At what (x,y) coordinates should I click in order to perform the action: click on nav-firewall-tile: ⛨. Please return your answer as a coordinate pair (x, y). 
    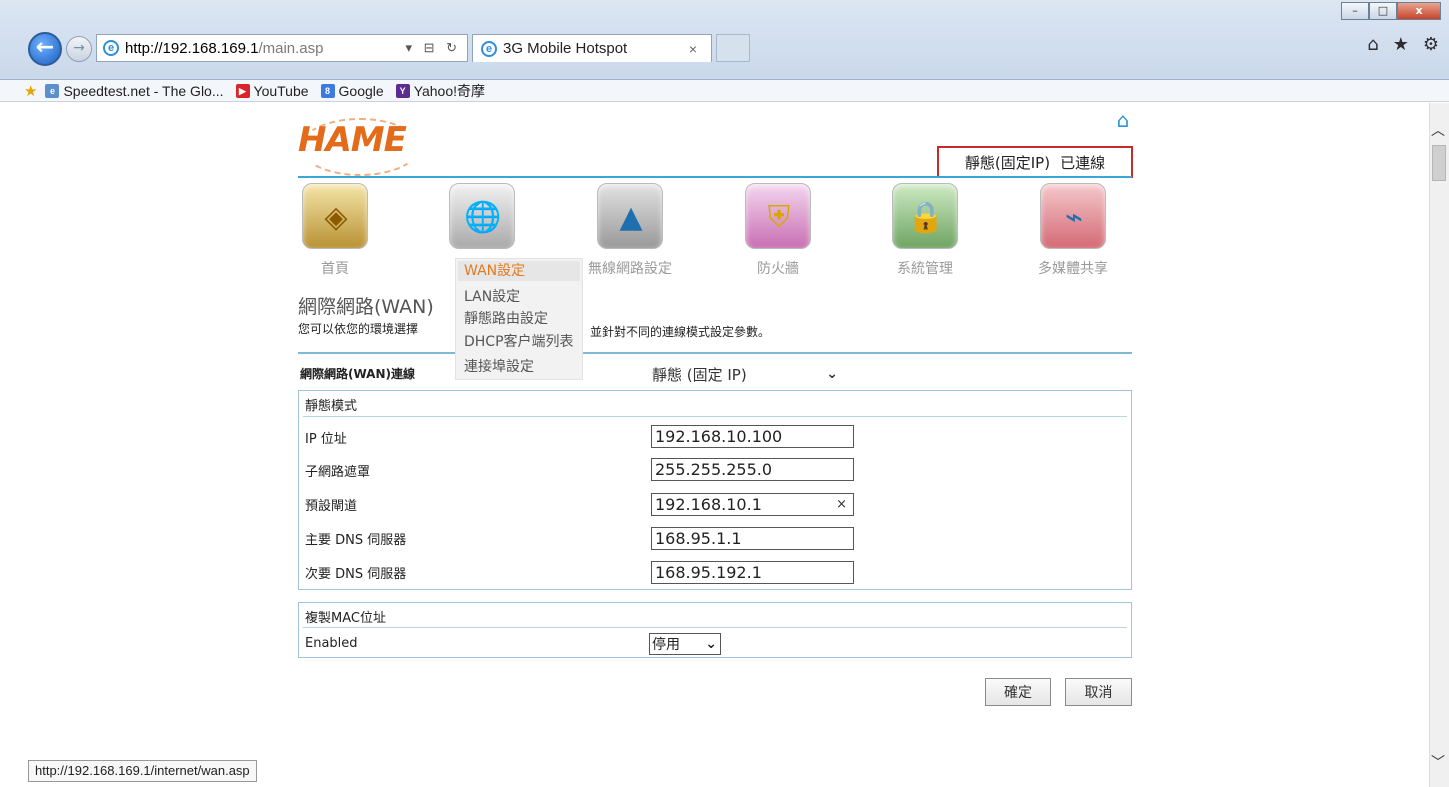
    Looking at the image, I should click on (778, 216).